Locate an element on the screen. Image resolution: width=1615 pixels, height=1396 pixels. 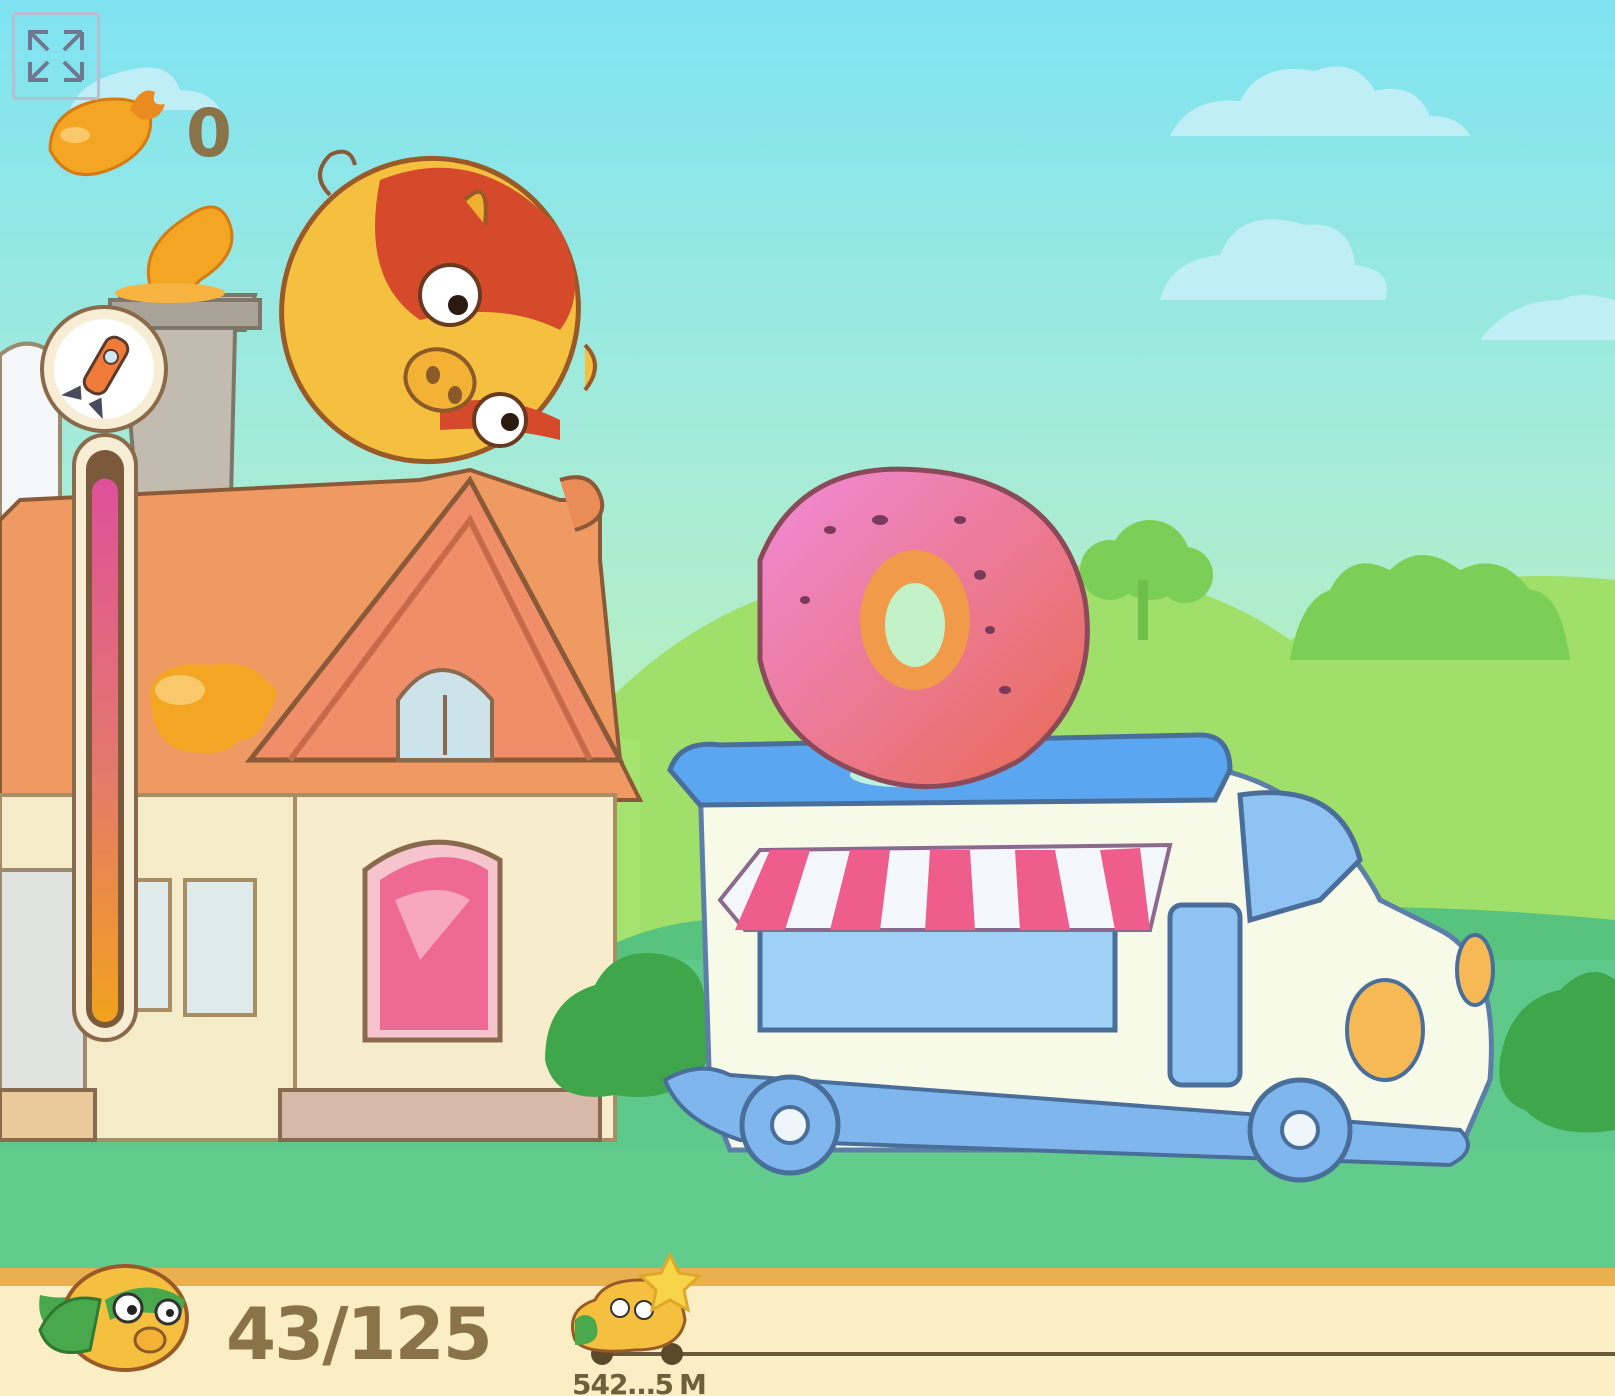
pig-count: 43/125 is located at coordinates (359, 1334).